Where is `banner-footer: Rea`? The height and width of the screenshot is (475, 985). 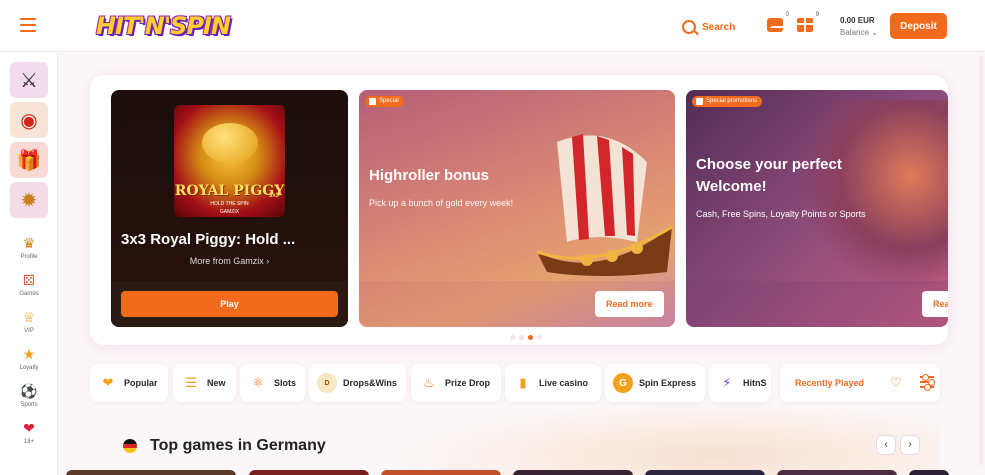
banner-footer: Rea is located at coordinates (817, 304).